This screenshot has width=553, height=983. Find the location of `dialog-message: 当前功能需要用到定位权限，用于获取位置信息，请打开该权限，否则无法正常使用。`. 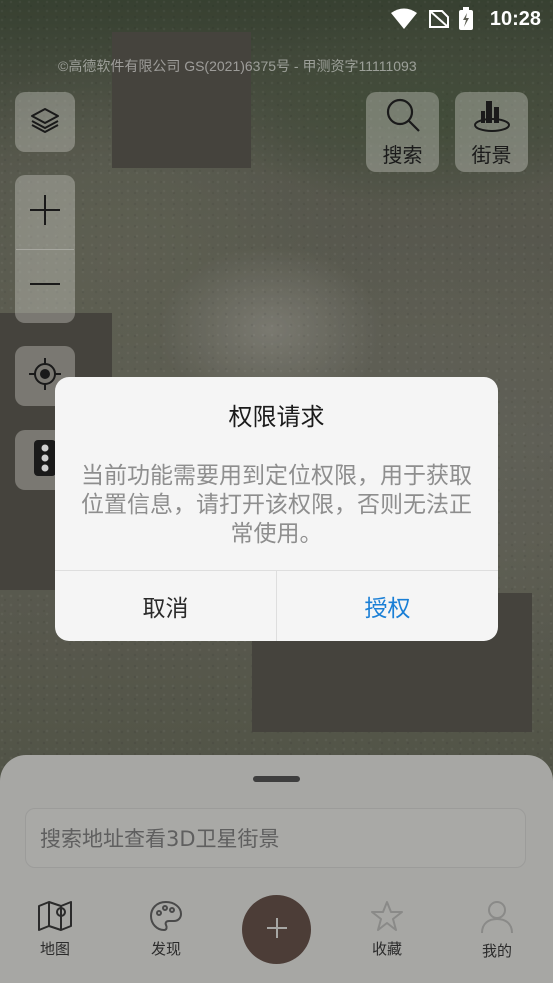

dialog-message: 当前功能需要用到定位权限，用于获取位置信息，请打开该权限，否则无法正常使用。 is located at coordinates (276, 505).